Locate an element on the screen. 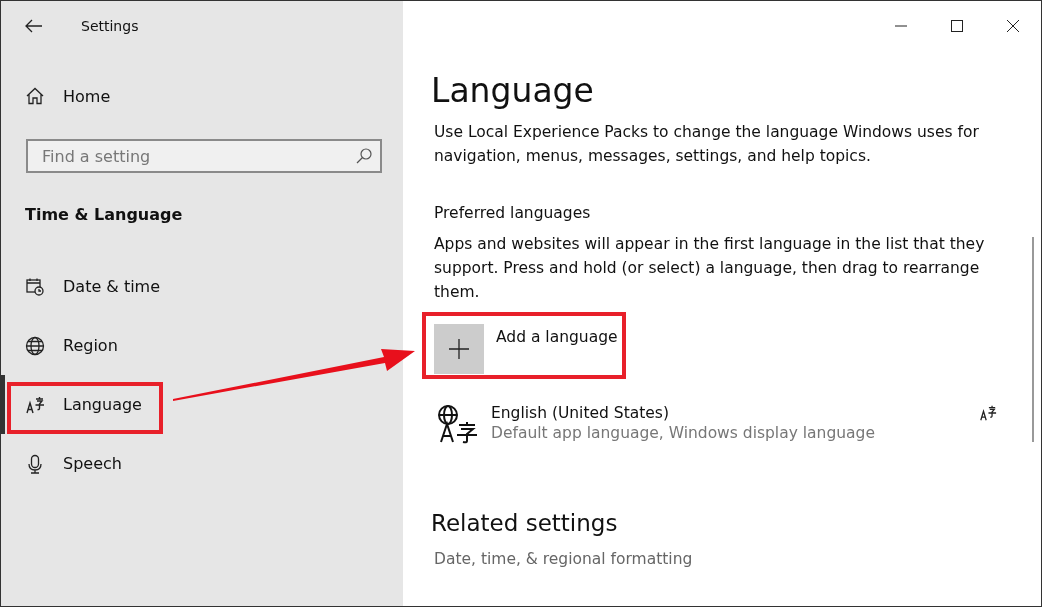 This screenshot has height=607, width=1042. language-detail: Default app language, Windows display language is located at coordinates (683, 433).